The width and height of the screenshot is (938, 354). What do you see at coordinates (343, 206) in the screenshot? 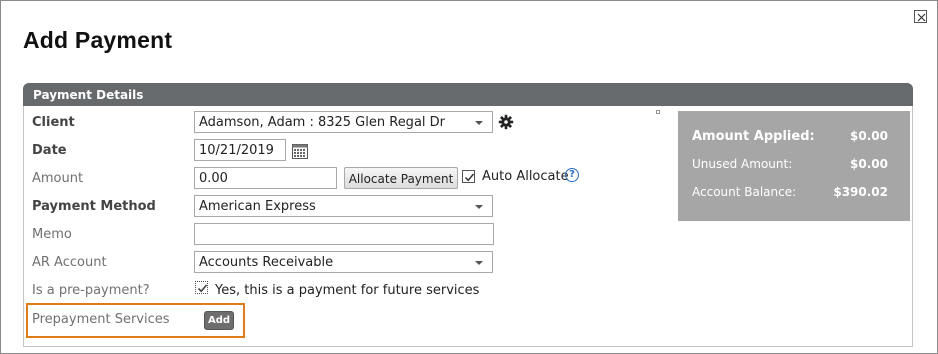
I see `payment-method-select: American Express` at bounding box center [343, 206].